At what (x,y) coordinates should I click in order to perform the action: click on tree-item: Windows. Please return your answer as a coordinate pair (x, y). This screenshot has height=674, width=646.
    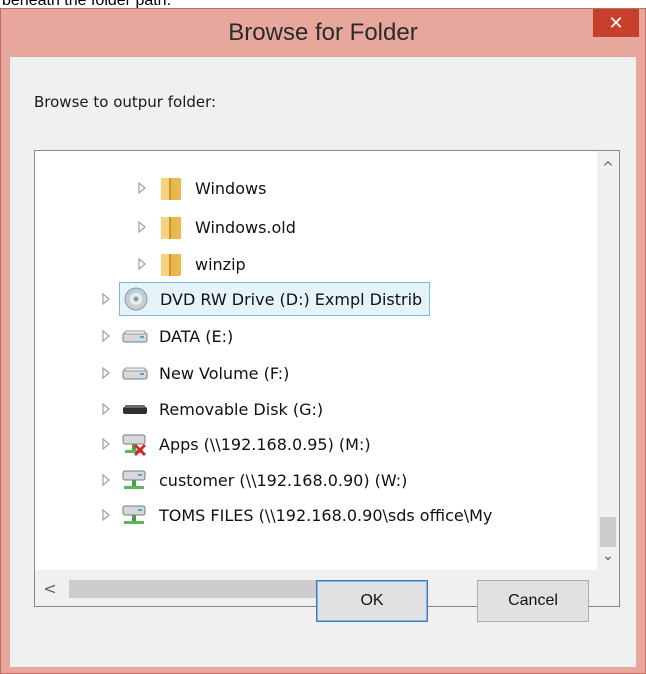
    Looking at the image, I should click on (202, 188).